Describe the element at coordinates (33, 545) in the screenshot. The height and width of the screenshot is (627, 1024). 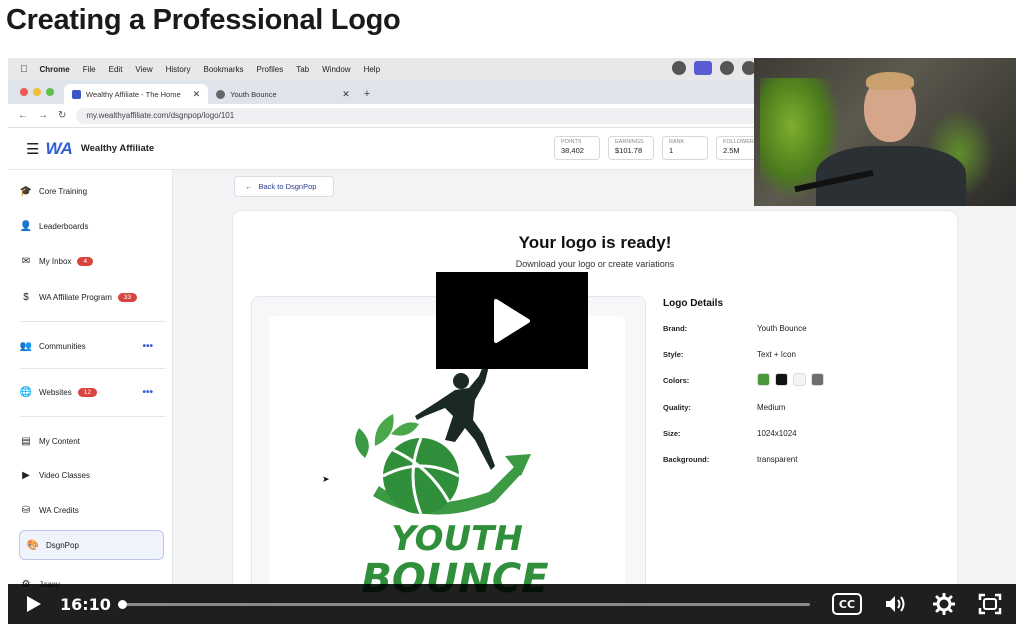
I see `palette-icon: 🎨` at that location.